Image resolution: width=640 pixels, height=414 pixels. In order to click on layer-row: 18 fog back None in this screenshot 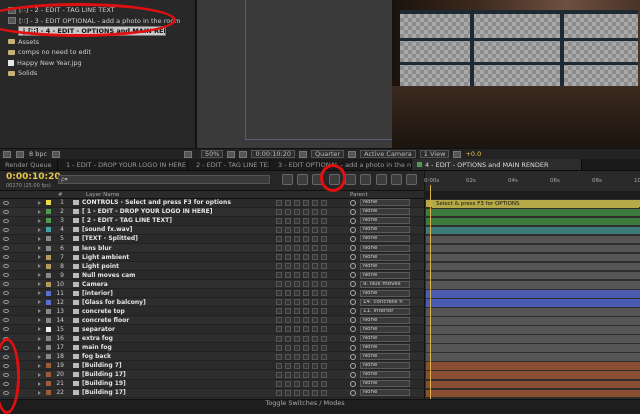, I will do `click(212, 357)`.